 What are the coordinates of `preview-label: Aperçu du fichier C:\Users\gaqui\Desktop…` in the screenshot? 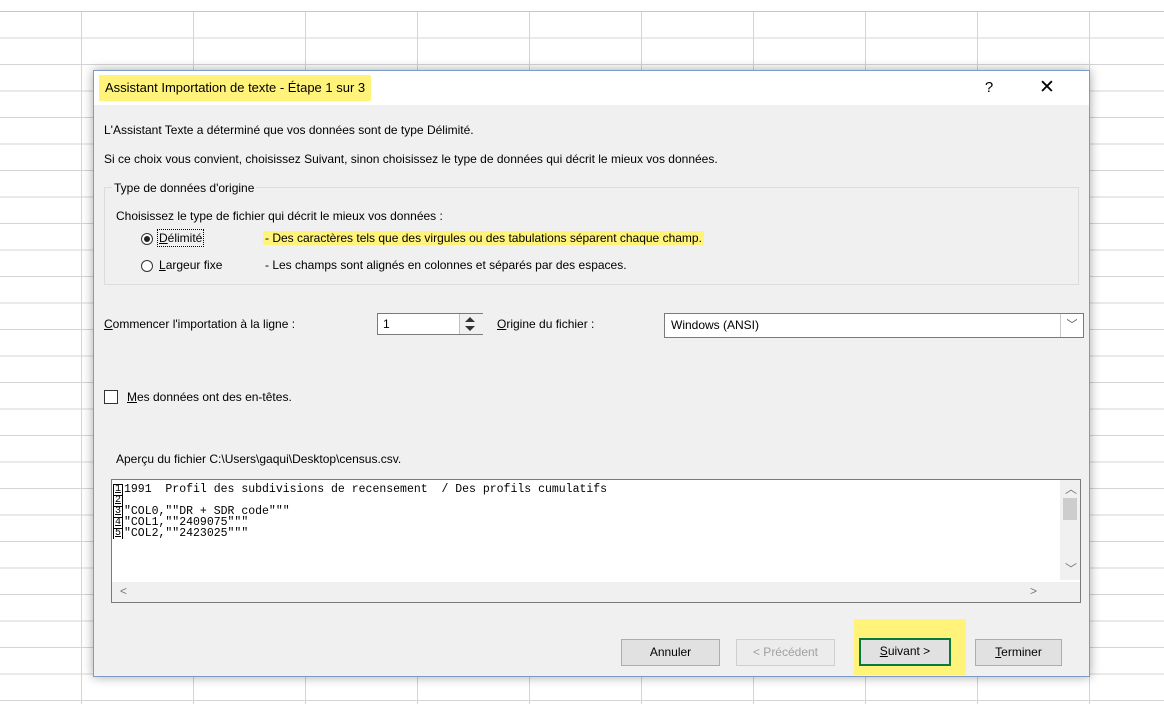 It's located at (259, 459).